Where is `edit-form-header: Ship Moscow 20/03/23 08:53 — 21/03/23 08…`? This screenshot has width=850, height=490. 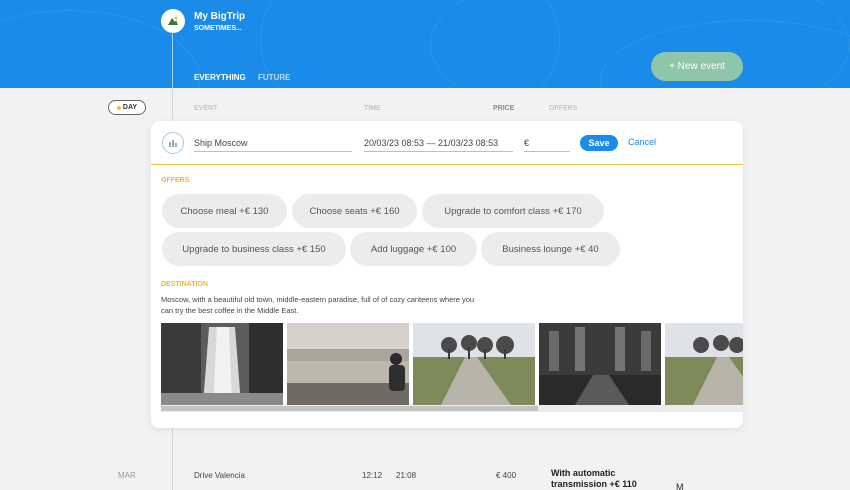 edit-form-header: Ship Moscow 20/03/23 08:53 — 21/03/23 08… is located at coordinates (447, 143).